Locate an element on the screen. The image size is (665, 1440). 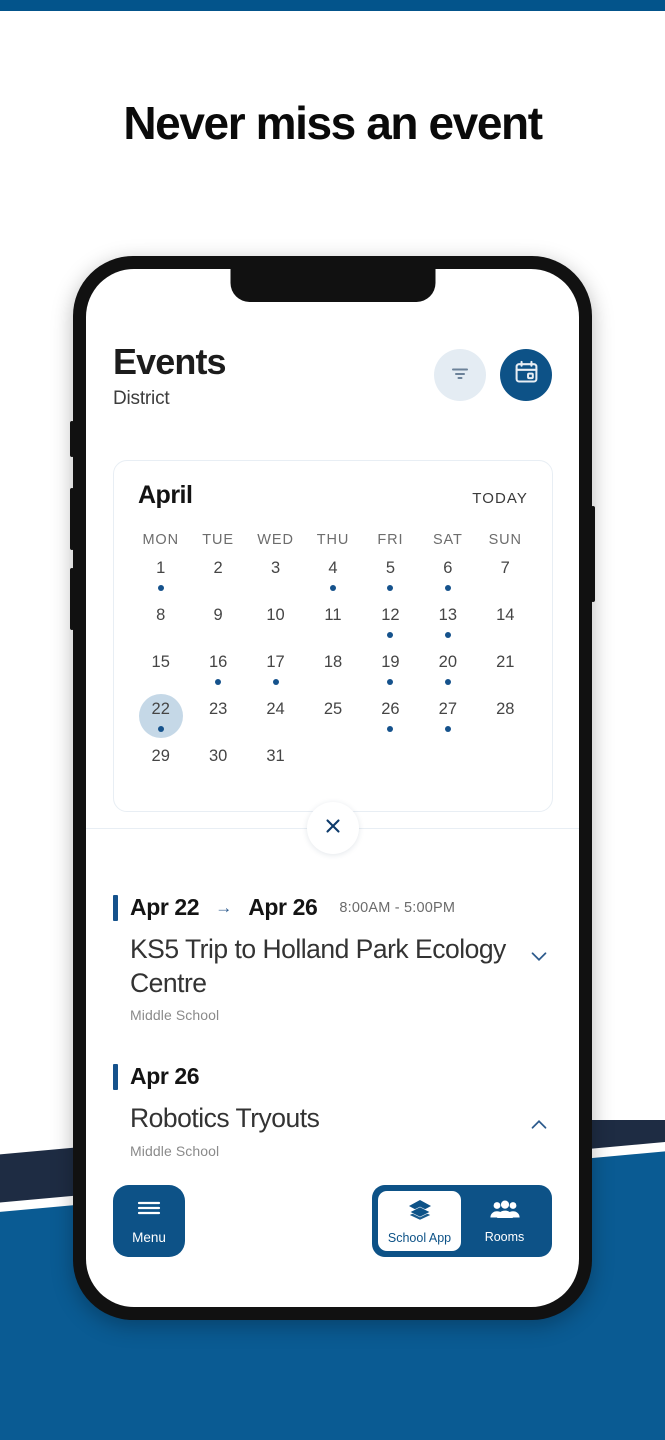
calendar-day-28: 28 is located at coordinates (505, 718).